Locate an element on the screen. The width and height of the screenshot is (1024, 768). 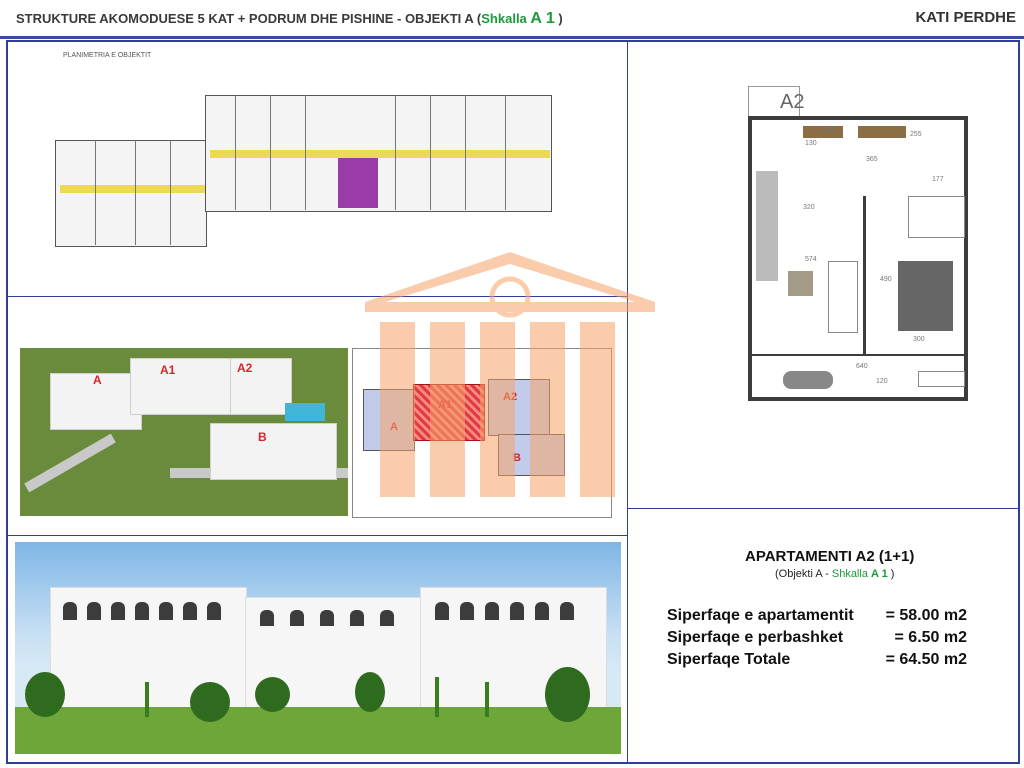
dim-177: 177 is located at coordinates (938, 179).